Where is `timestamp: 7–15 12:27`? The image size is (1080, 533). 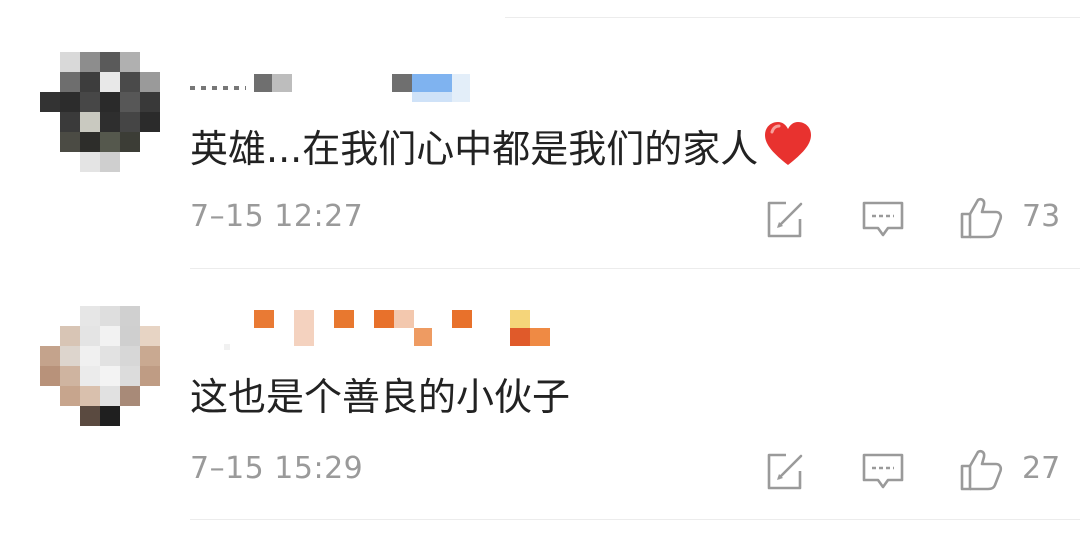
timestamp: 7–15 12:27 is located at coordinates (277, 216).